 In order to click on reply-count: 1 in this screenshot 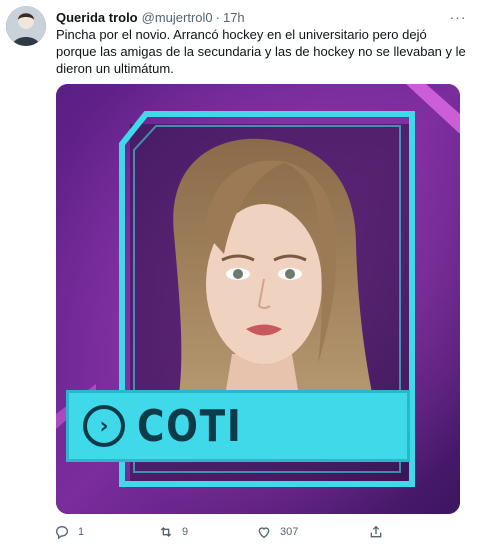, I will do `click(81, 532)`.